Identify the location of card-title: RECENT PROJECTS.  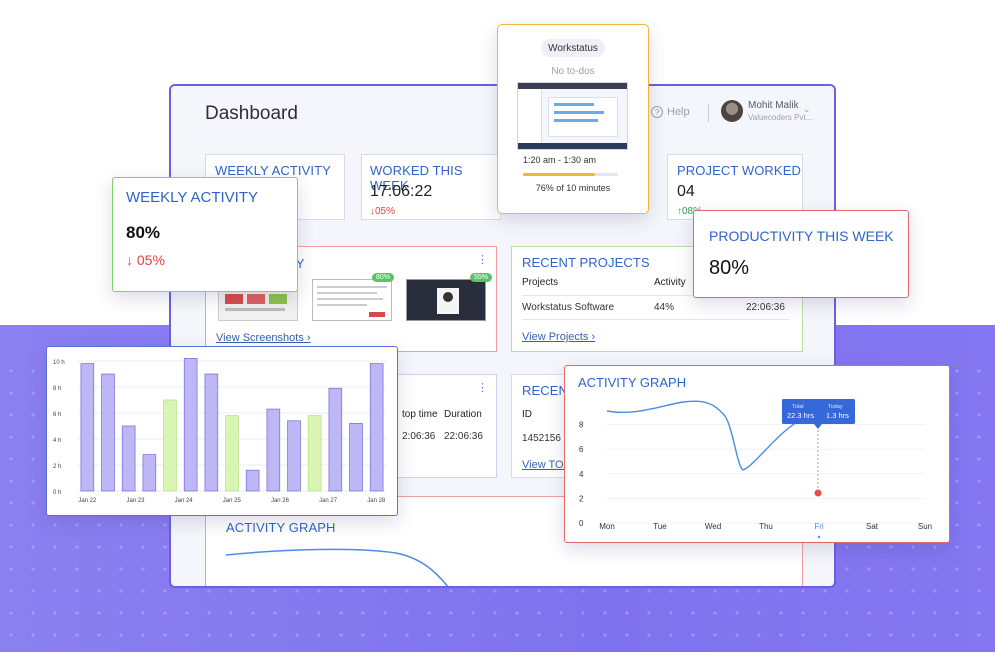
(586, 262).